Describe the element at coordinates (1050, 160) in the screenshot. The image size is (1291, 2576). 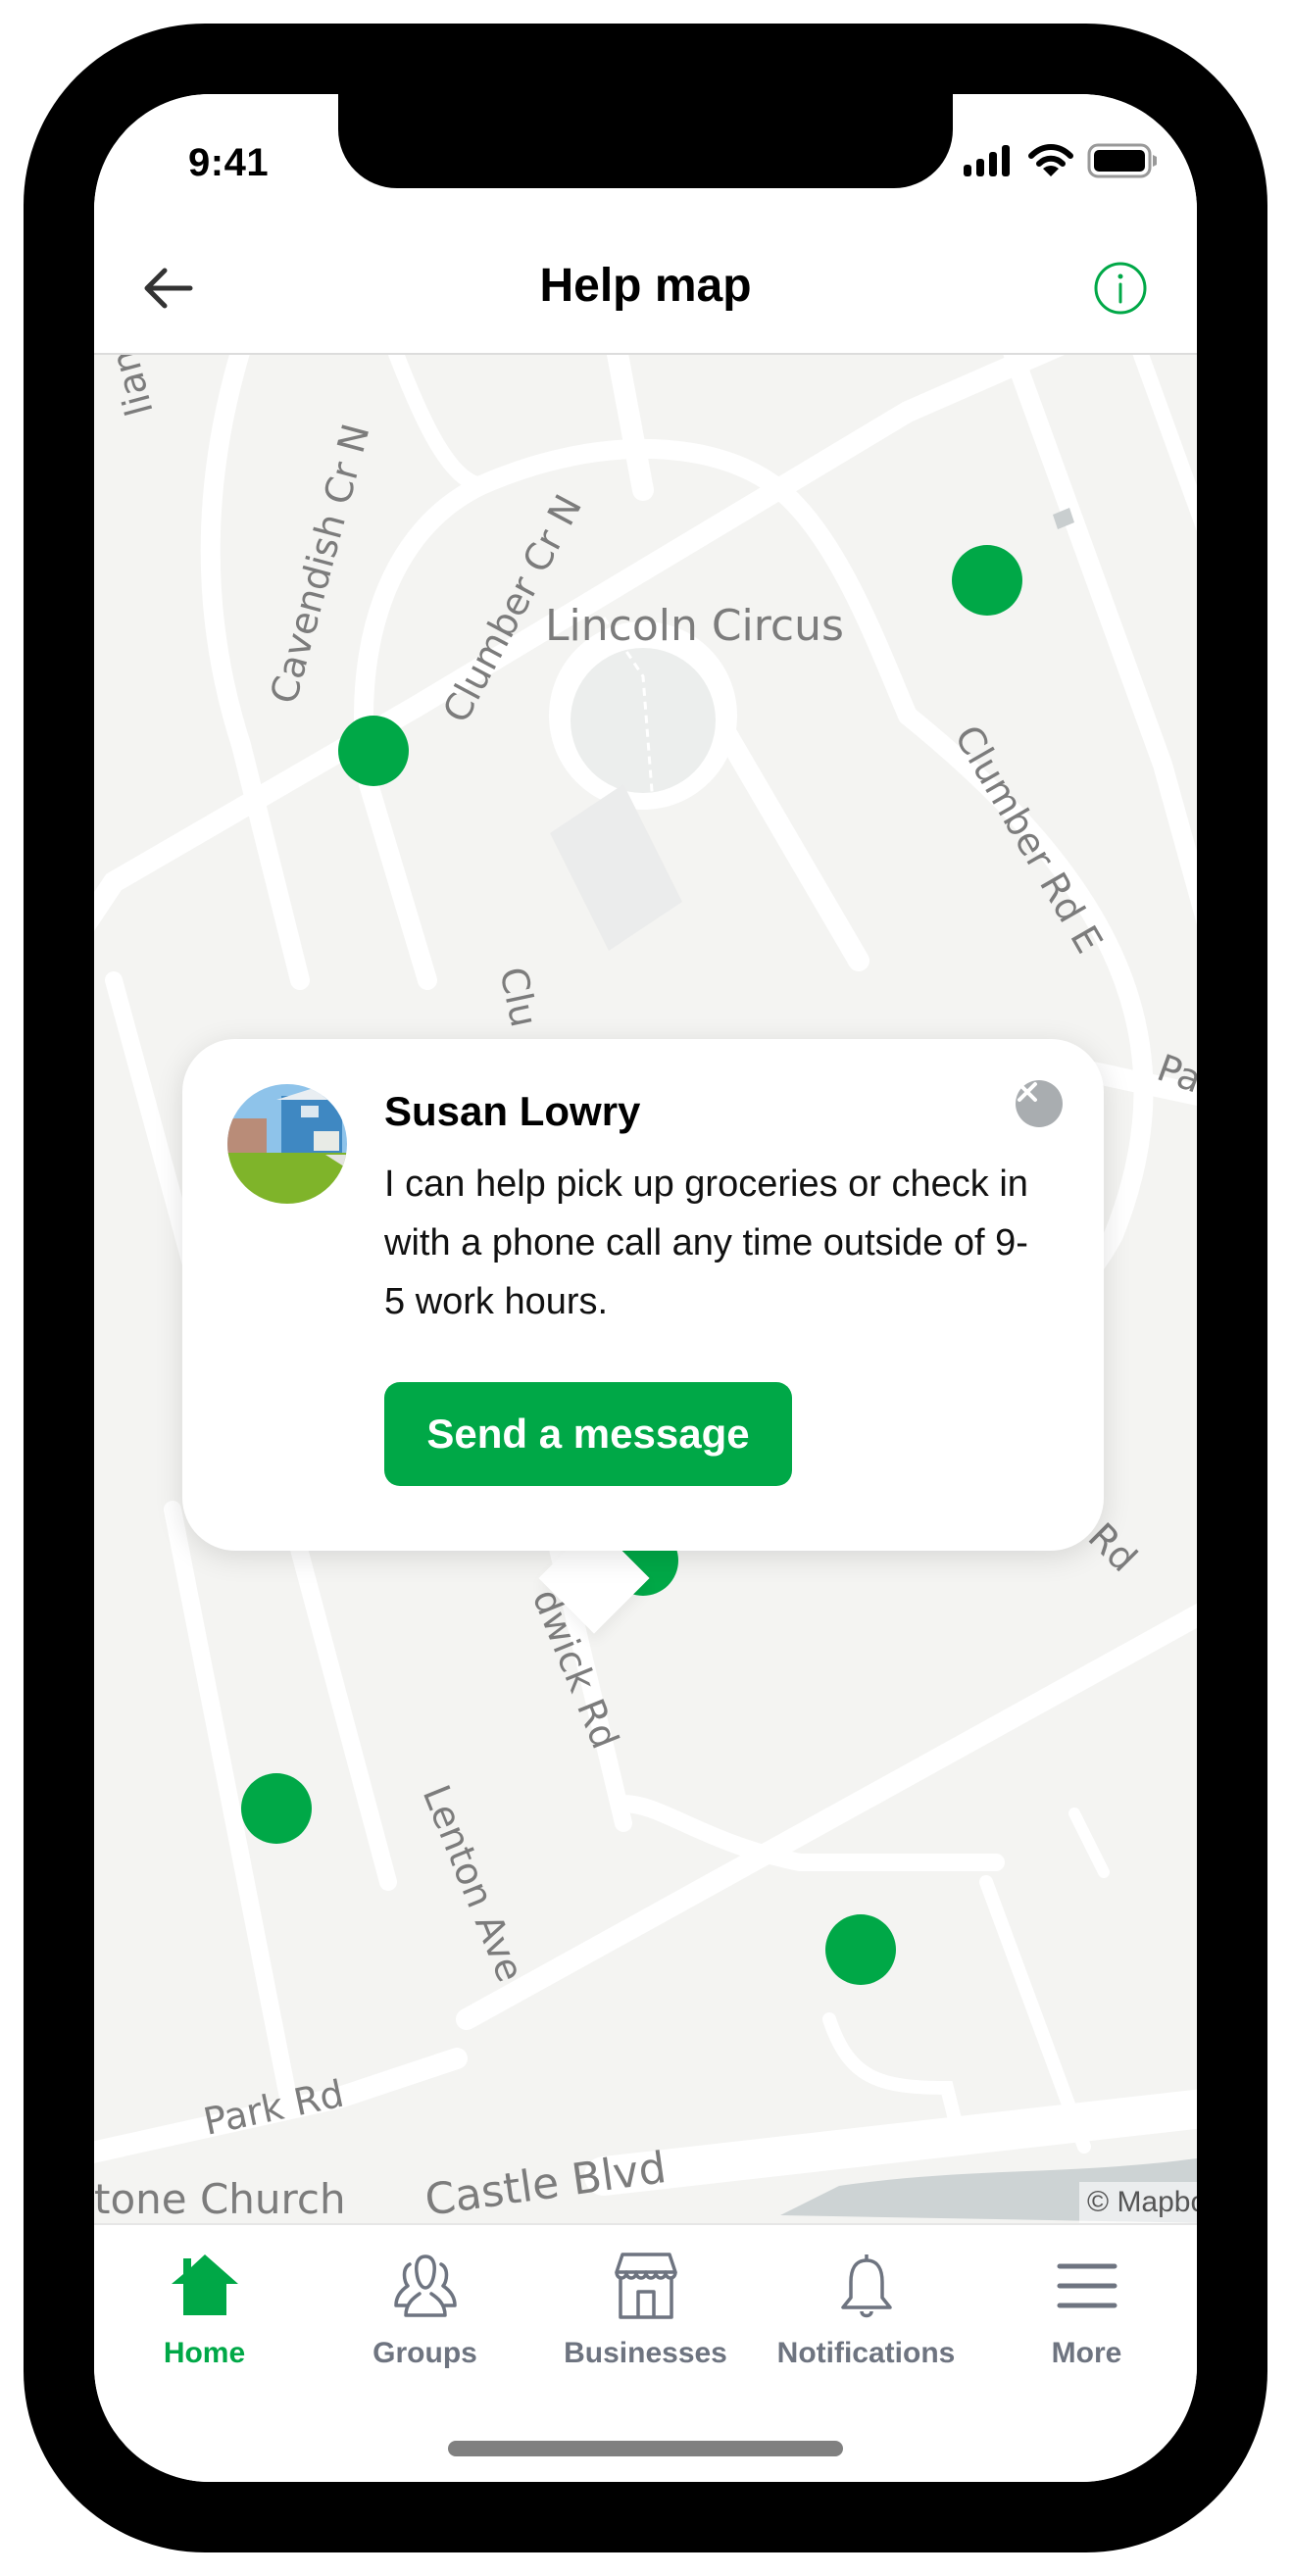
I see `wifi-icon` at that location.